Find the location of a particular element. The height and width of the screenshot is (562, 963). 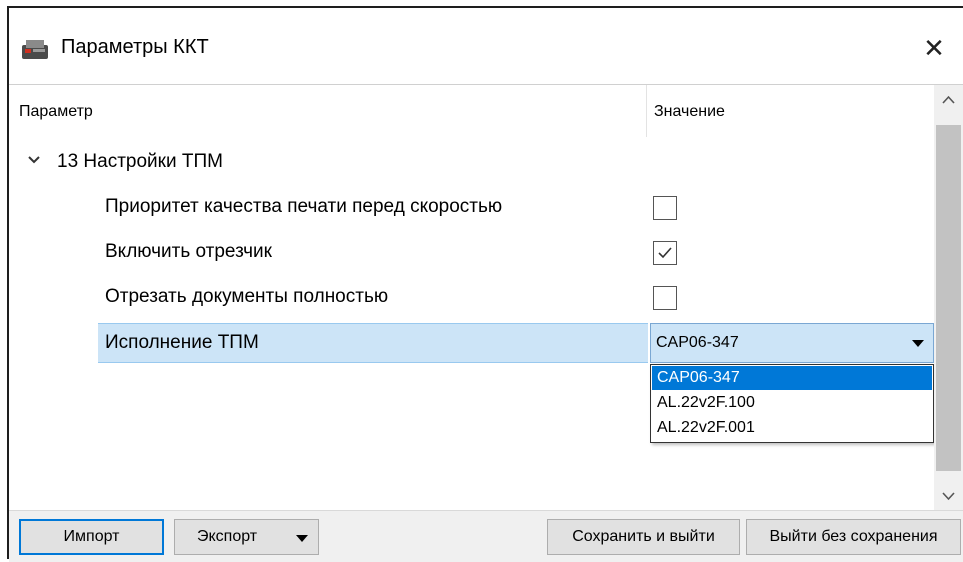

vertical-scrollbar is located at coordinates (948, 298).